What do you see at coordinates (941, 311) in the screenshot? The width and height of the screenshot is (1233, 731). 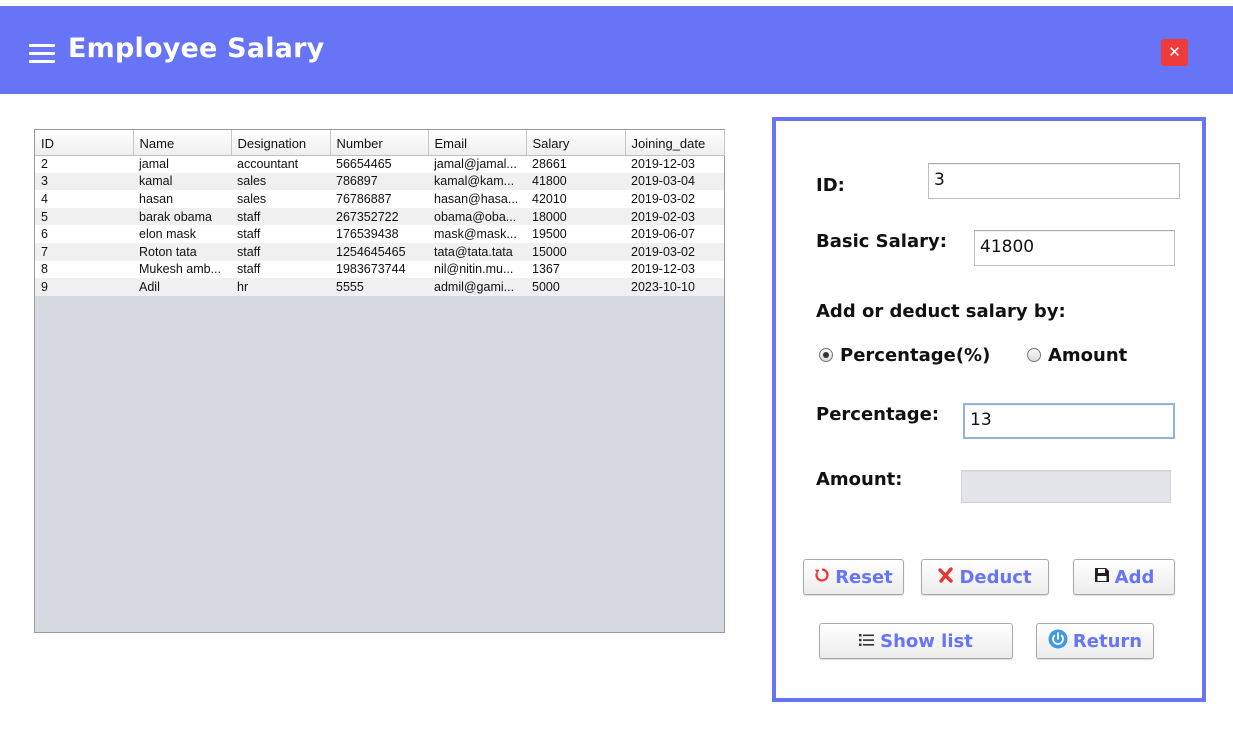 I see `mode-label: Add or deduct salary by:` at bounding box center [941, 311].